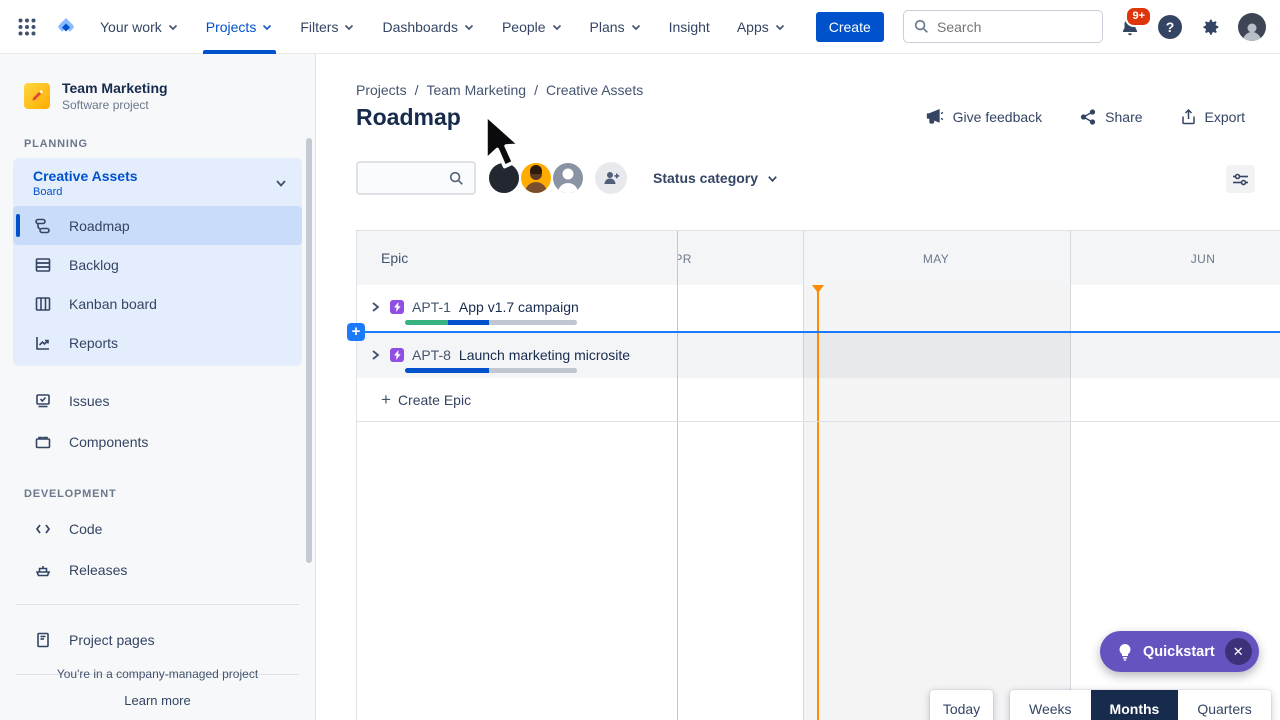  What do you see at coordinates (157, 569) in the screenshot?
I see `sidebar-item-releases: Releases` at bounding box center [157, 569].